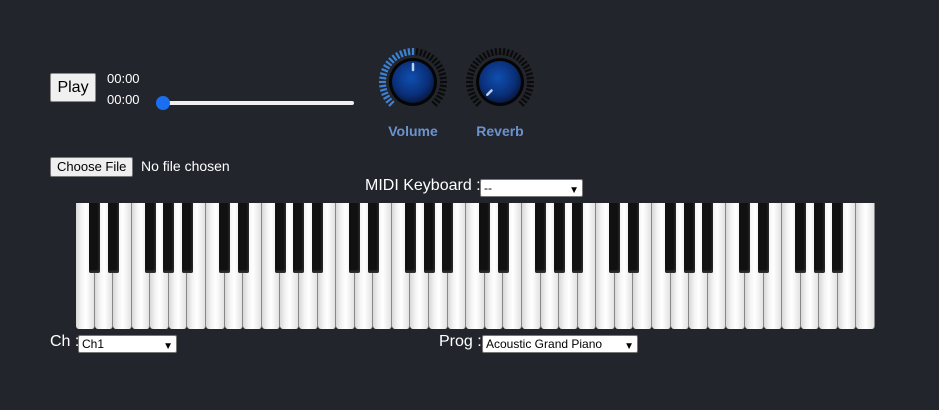 The width and height of the screenshot is (939, 410). Describe the element at coordinates (65, 341) in the screenshot. I see `channel-label: Ch :` at that location.